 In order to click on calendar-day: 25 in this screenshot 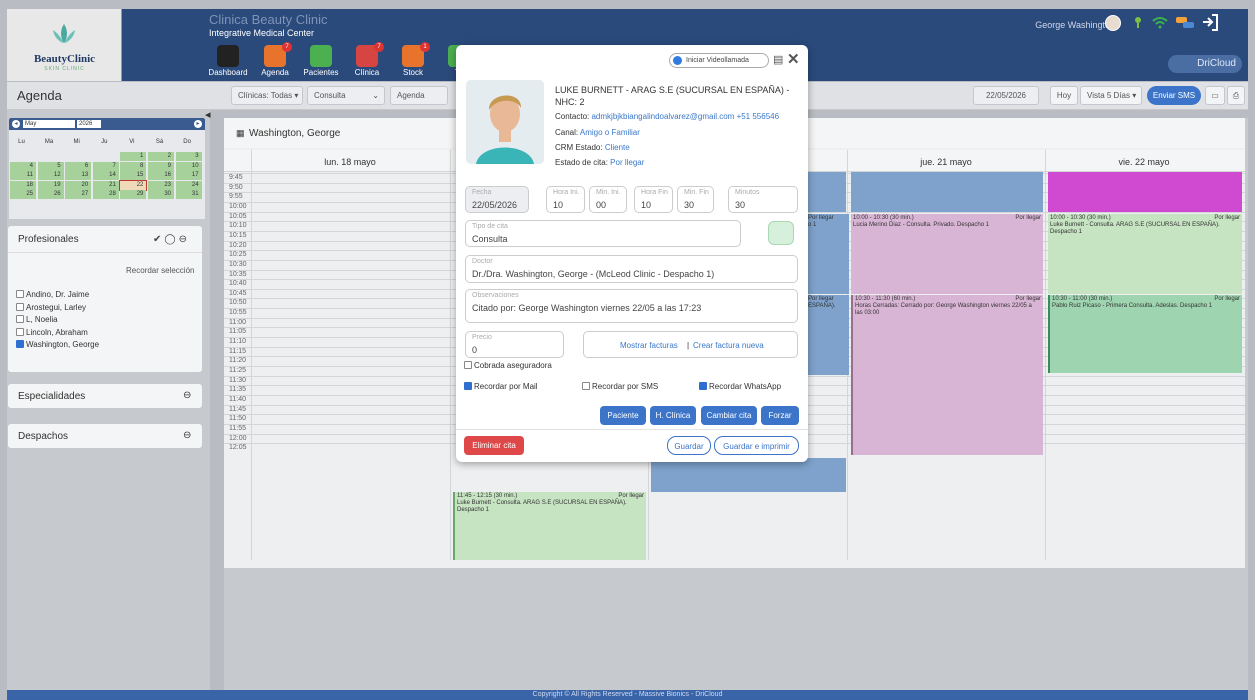, I will do `click(23, 194)`.